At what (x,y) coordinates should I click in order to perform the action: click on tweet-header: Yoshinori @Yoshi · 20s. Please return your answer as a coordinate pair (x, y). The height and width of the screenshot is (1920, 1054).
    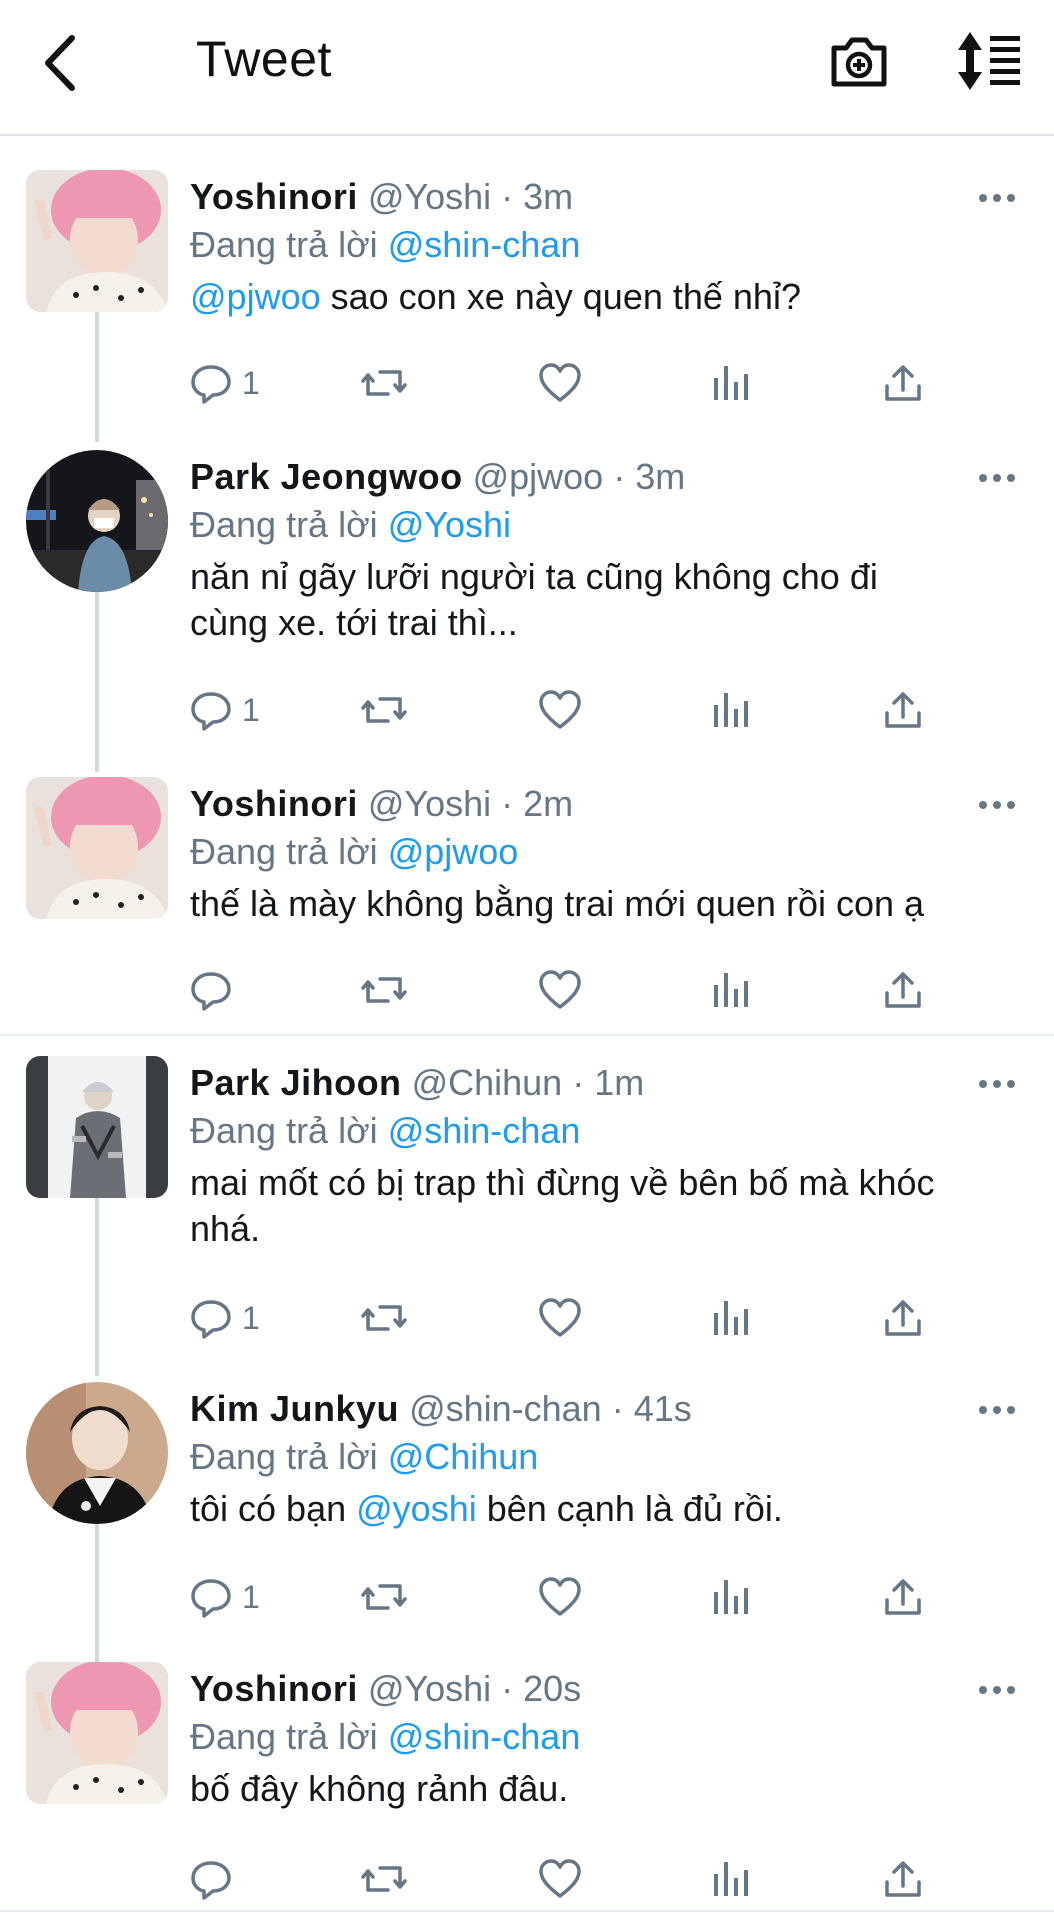
    Looking at the image, I should click on (385, 1689).